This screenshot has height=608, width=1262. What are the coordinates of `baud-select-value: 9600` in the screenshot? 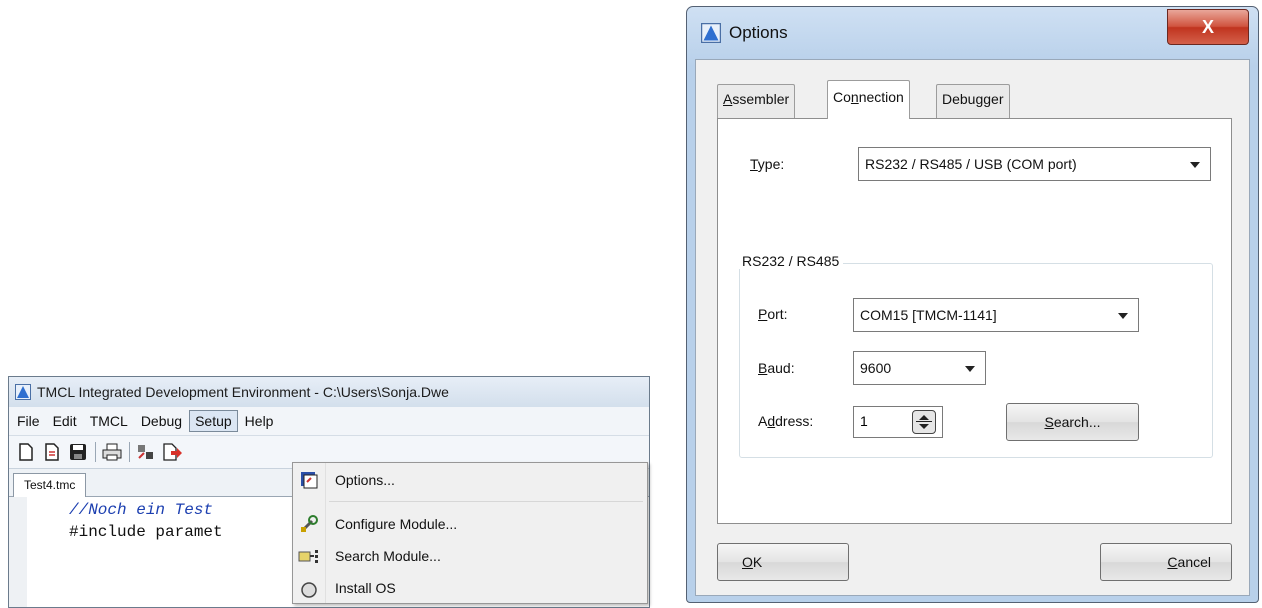 It's located at (876, 368).